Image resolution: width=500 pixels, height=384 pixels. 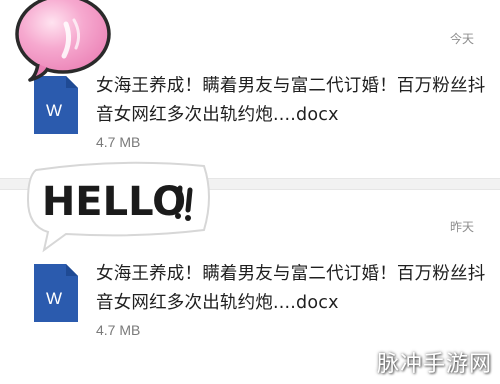 I want to click on watermark-text: 脉冲手游网, so click(x=434, y=364).